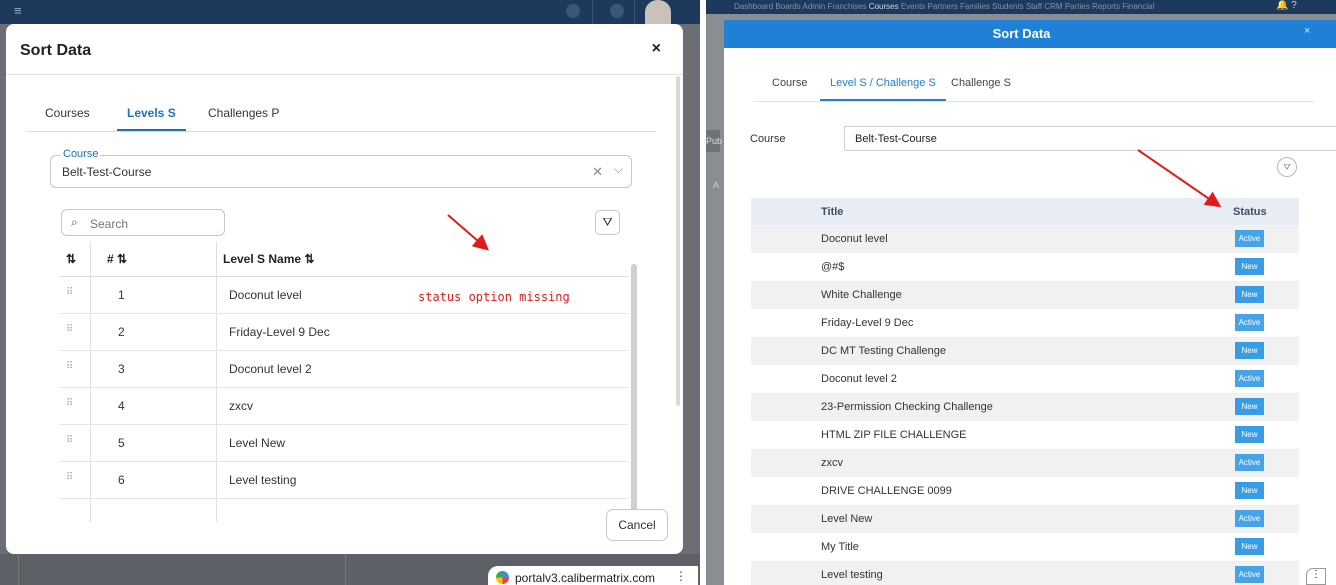  I want to click on bell-icon: 🔔, so click(1282, 5).